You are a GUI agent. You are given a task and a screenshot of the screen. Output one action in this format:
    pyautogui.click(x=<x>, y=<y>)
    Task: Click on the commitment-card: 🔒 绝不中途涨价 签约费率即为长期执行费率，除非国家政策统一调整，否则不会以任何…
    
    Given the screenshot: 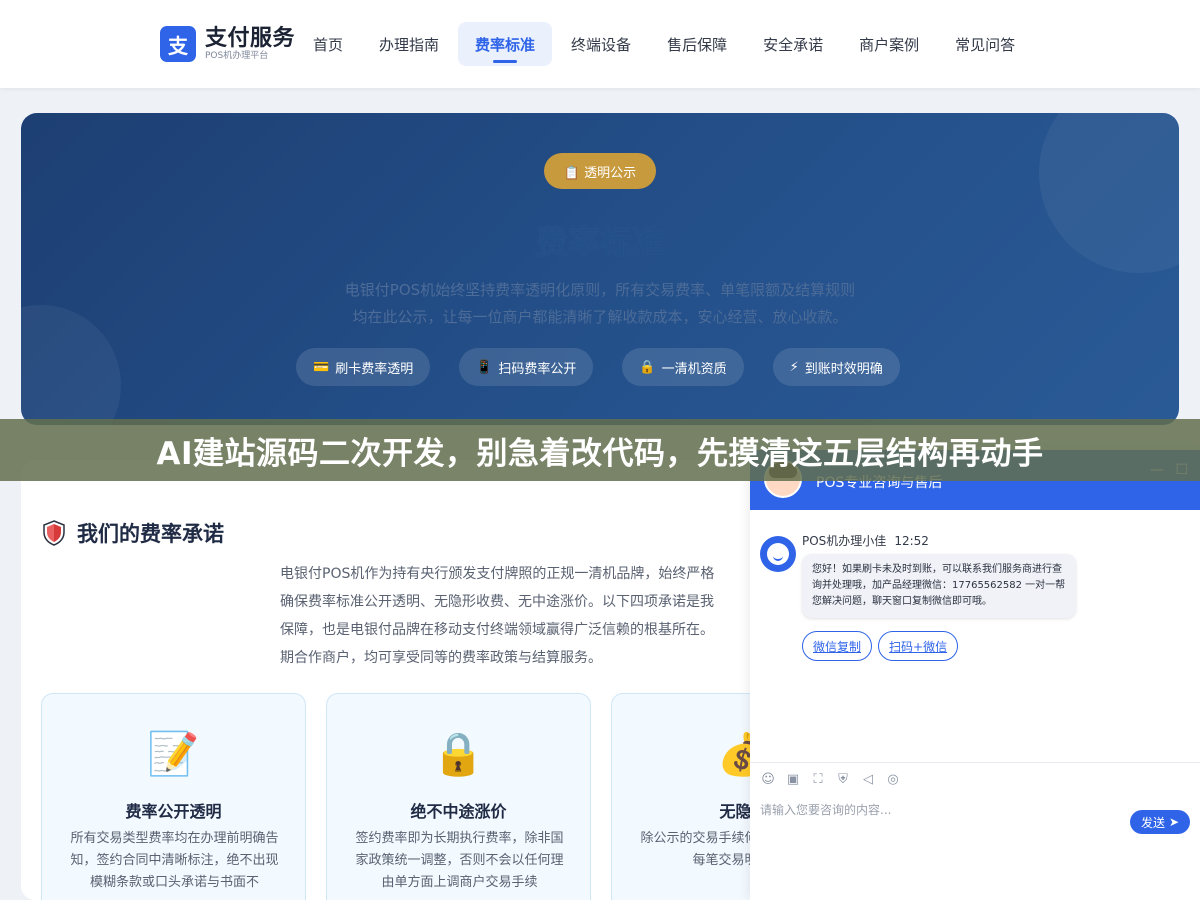 What is the action you would take?
    pyautogui.click(x=458, y=796)
    